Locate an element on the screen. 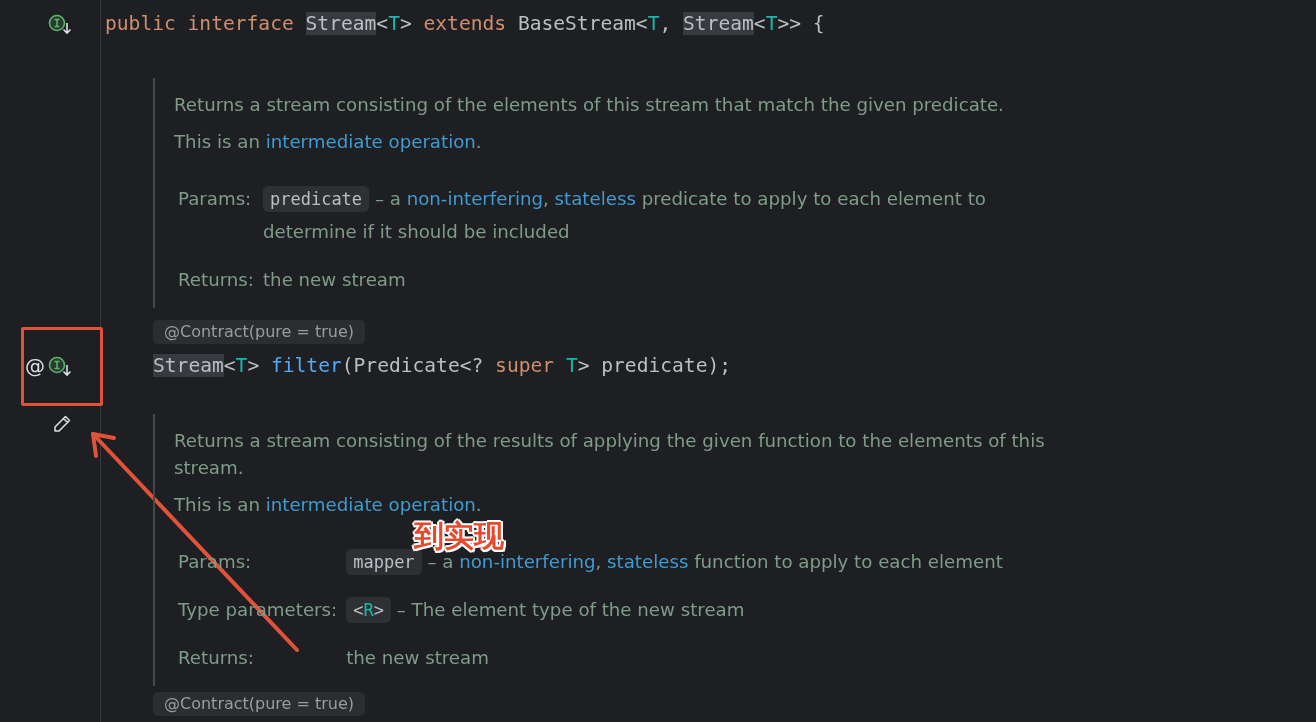 This screenshot has width=1316, height=722. doc-paragraph: Returns a stream consisting of the results of applying the given function to the elements of this stream. is located at coordinates (610, 454).